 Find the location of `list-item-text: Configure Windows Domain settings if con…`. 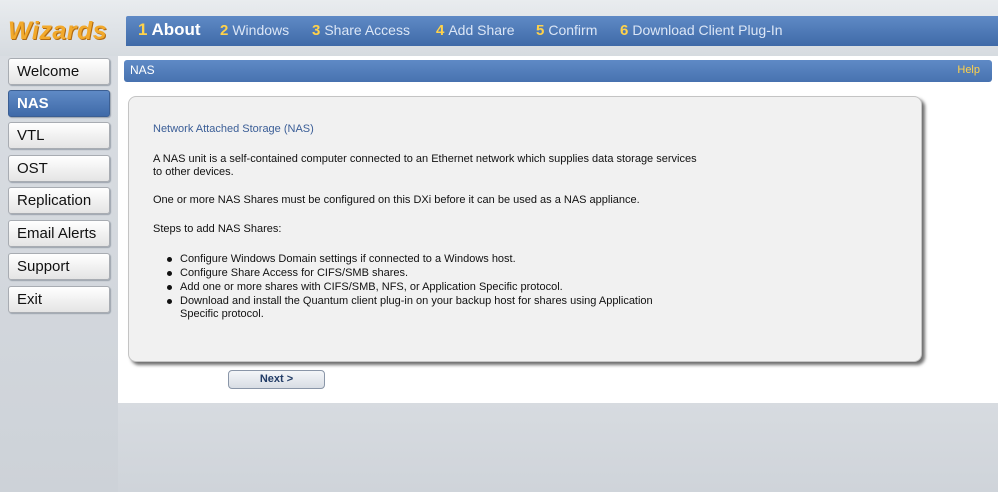

list-item-text: Configure Windows Domain settings if con… is located at coordinates (348, 259).